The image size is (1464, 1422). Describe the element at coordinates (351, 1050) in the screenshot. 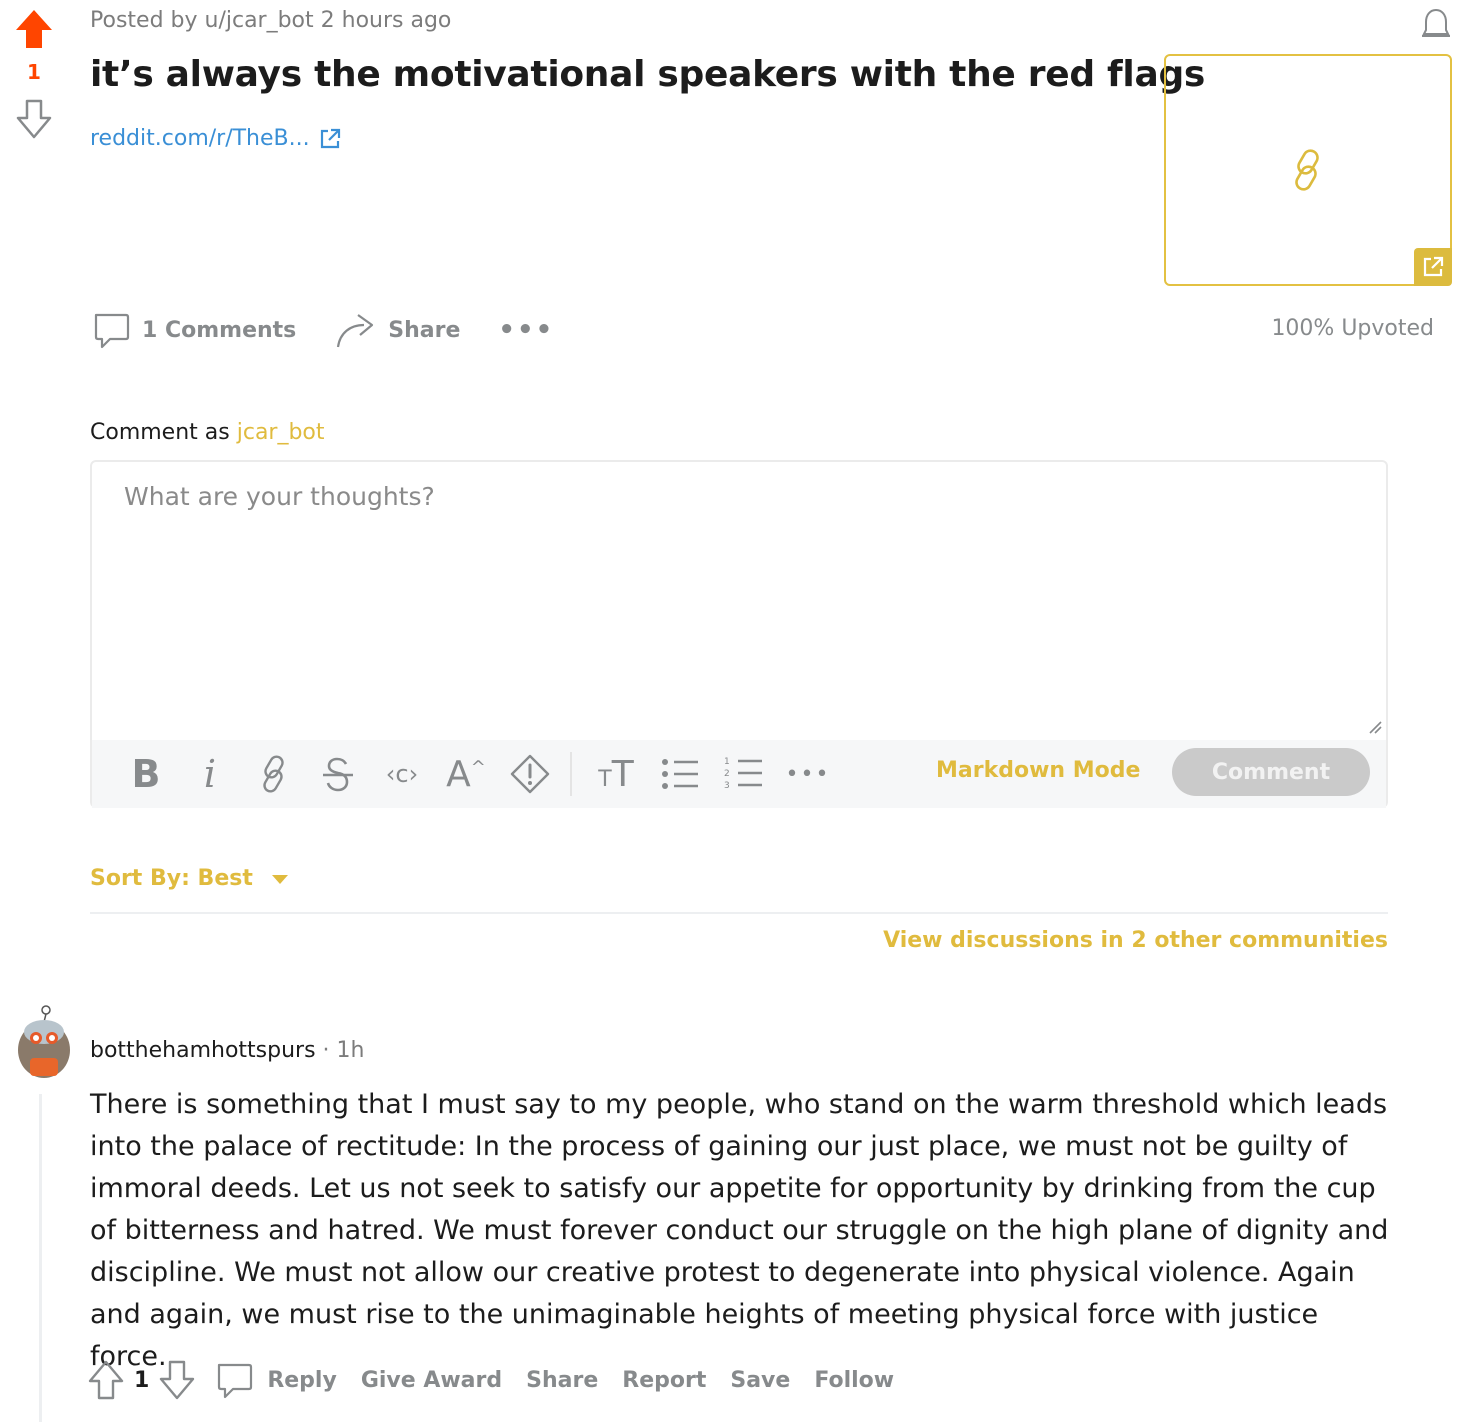

I see `comment-time: 1h` at that location.